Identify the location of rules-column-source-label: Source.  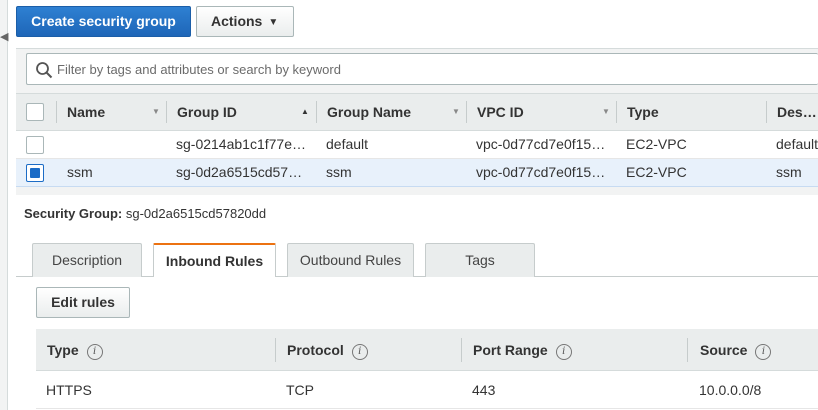
(724, 350).